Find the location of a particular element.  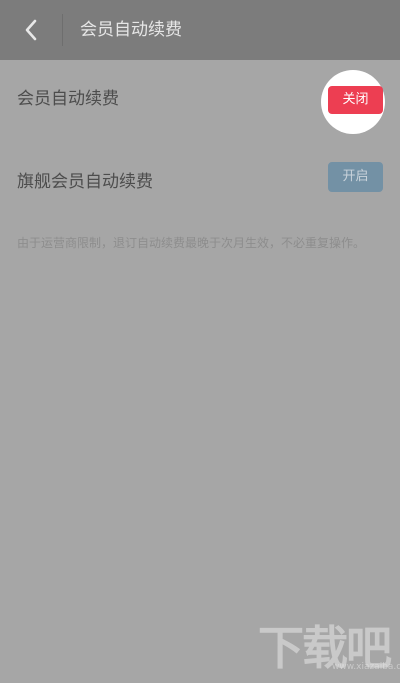

flagship-auto-renew-label: 旗舰会员自动续费 is located at coordinates (85, 182).